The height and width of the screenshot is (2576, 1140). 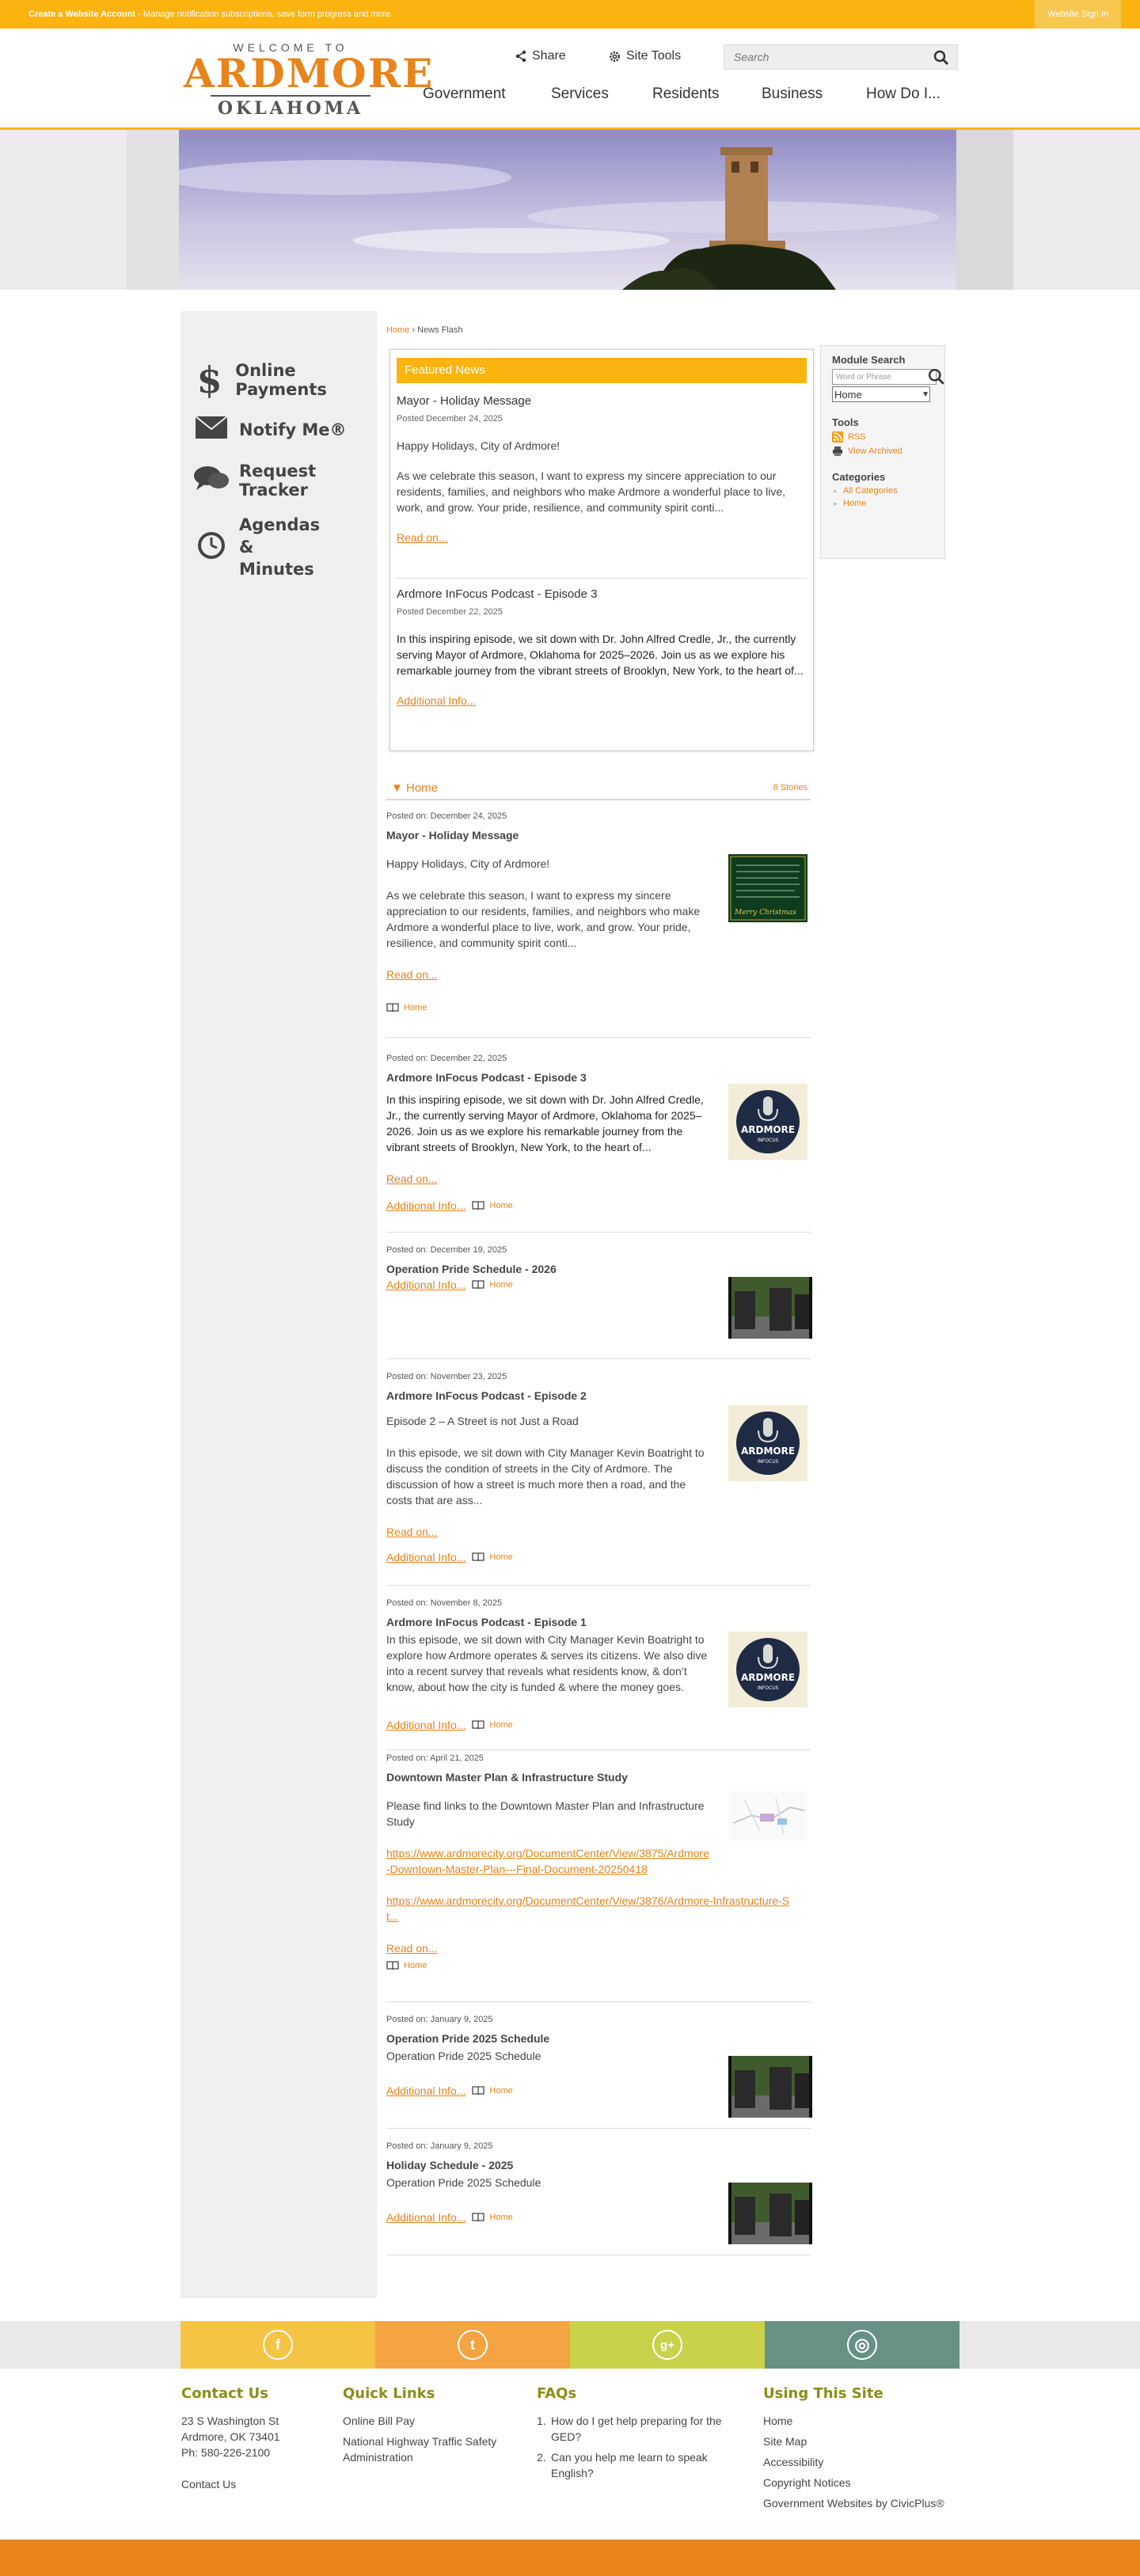 What do you see at coordinates (768, 1451) in the screenshot?
I see `podcast-logo-text: ARDMORE` at bounding box center [768, 1451].